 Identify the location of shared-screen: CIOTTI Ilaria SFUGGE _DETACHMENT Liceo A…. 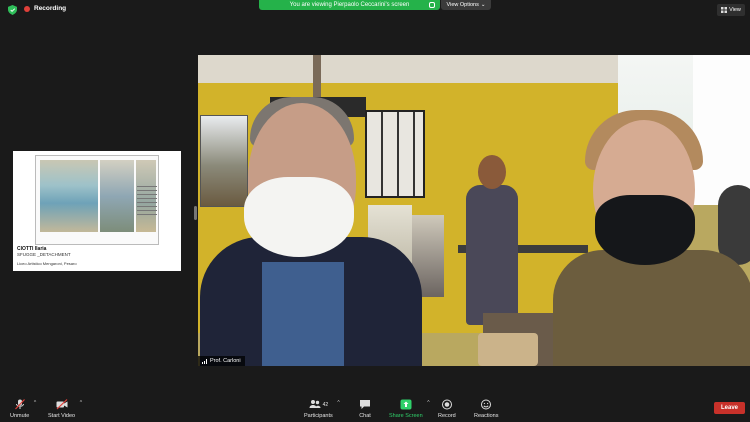
(97, 211).